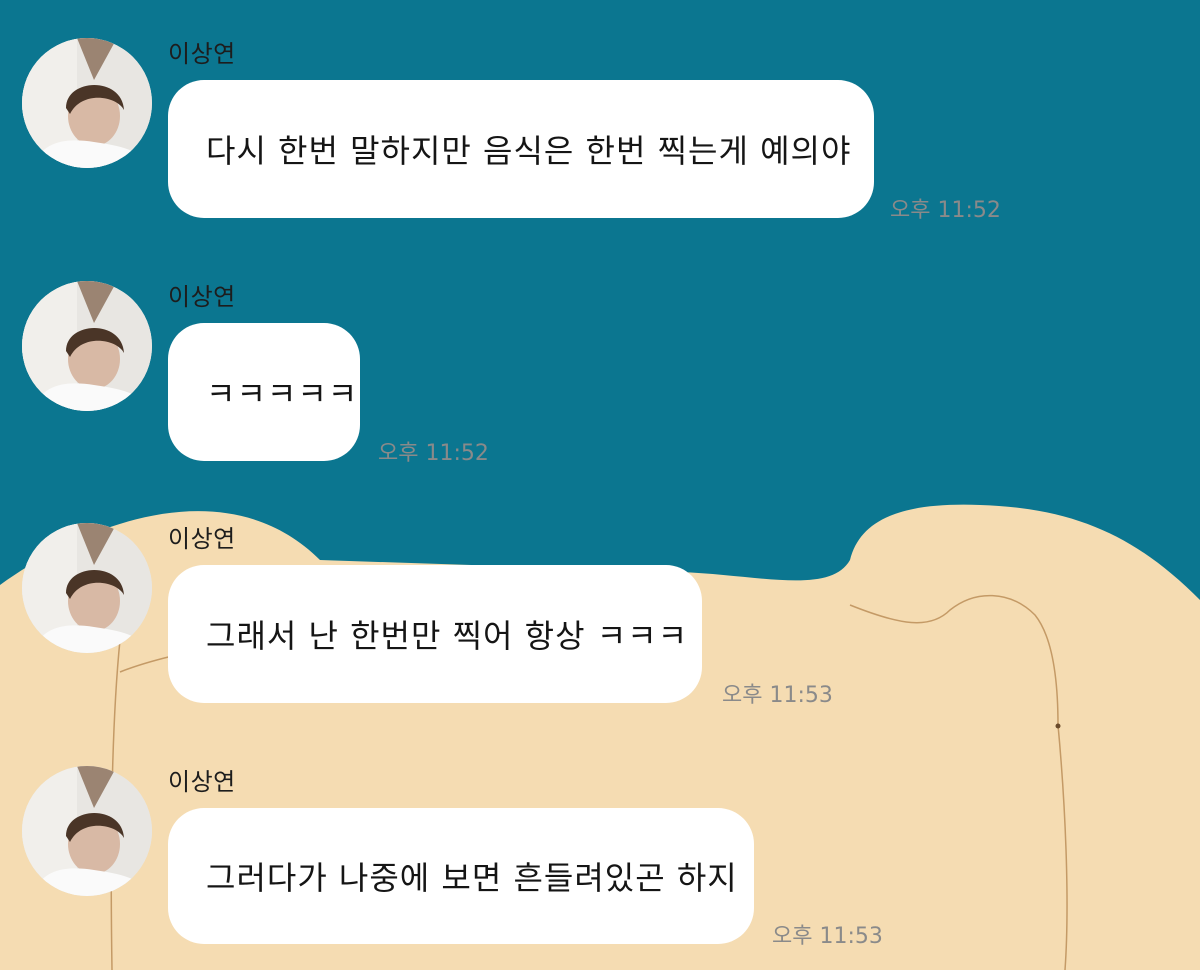 The image size is (1200, 970). Describe the element at coordinates (521, 149) in the screenshot. I see `message-bubble: 다시 한번 말하지만 음식은 한번 찍는게 예의야` at that location.